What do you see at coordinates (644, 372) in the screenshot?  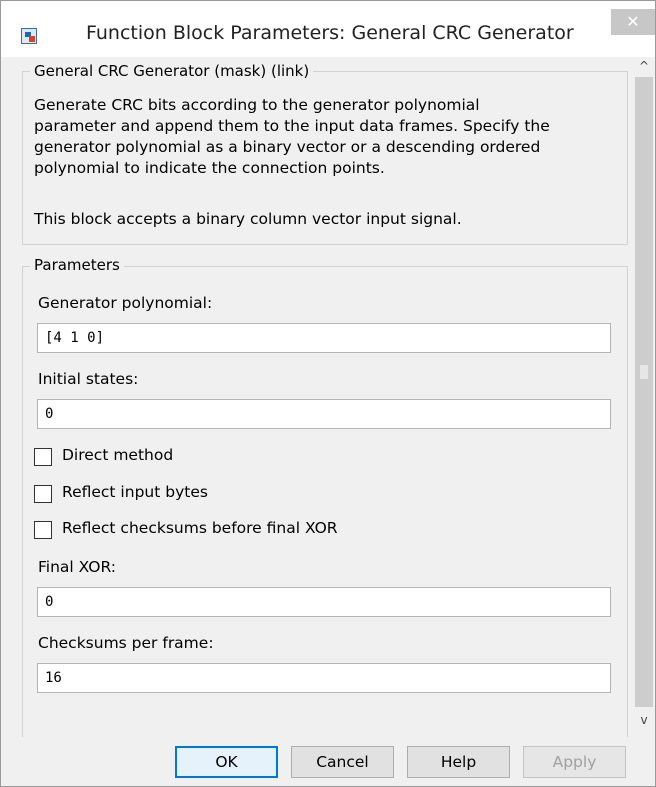 I see `scroll-grip` at bounding box center [644, 372].